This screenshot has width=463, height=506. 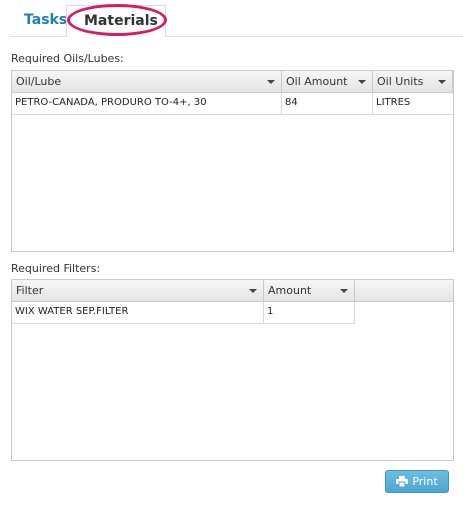 I want to click on column-header-oil-units: Oil Units, so click(x=413, y=82).